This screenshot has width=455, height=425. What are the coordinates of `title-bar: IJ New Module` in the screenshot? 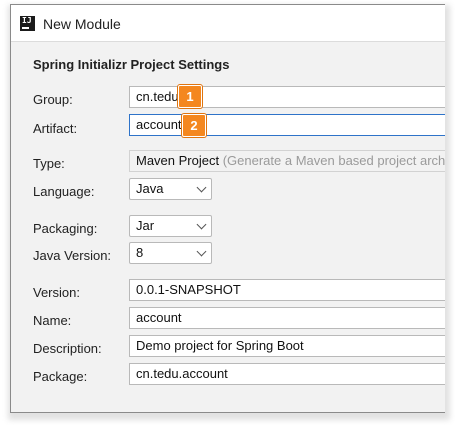 It's located at (228, 23).